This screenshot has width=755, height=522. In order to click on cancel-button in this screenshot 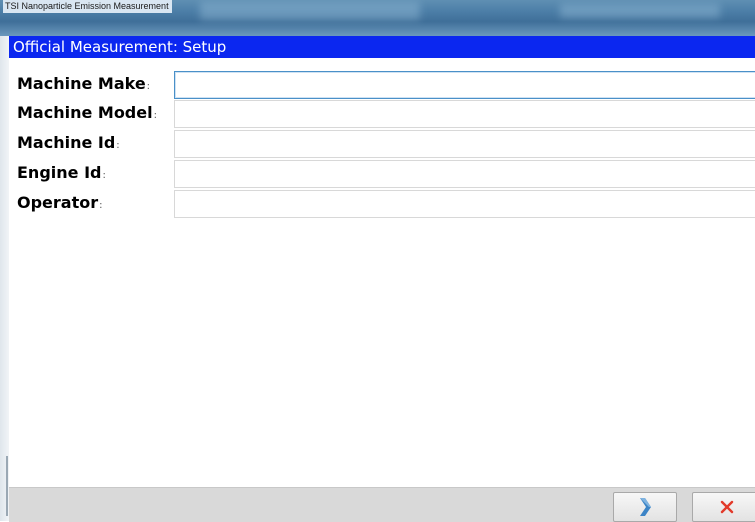, I will do `click(723, 507)`.